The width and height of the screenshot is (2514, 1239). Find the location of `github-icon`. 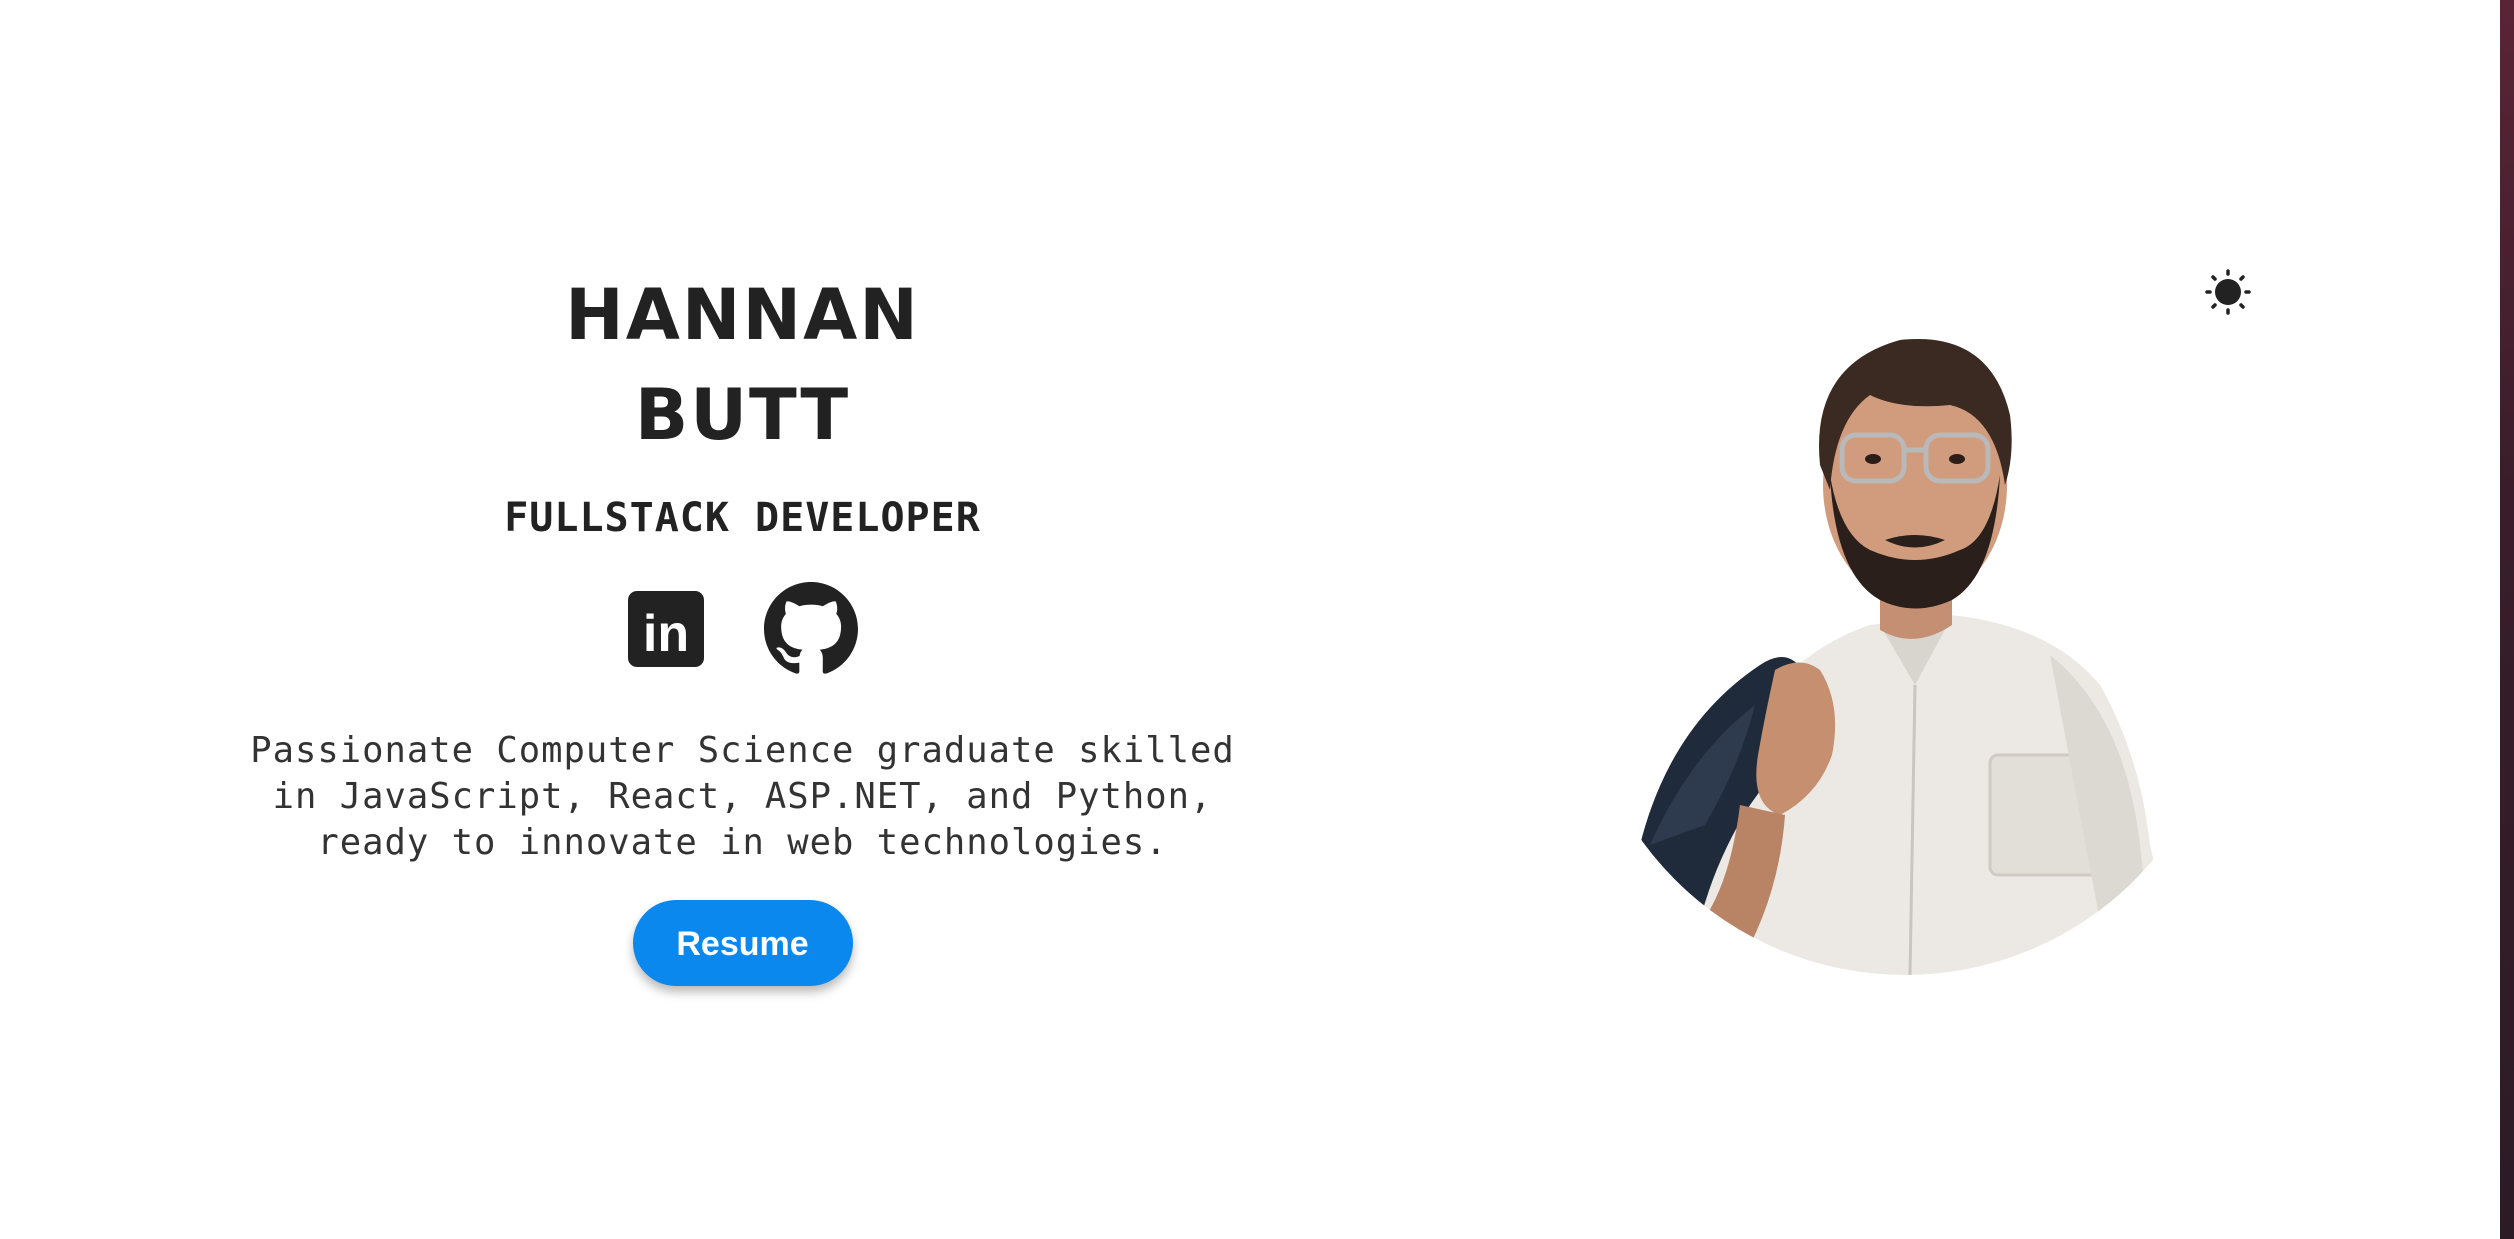

github-icon is located at coordinates (810, 627).